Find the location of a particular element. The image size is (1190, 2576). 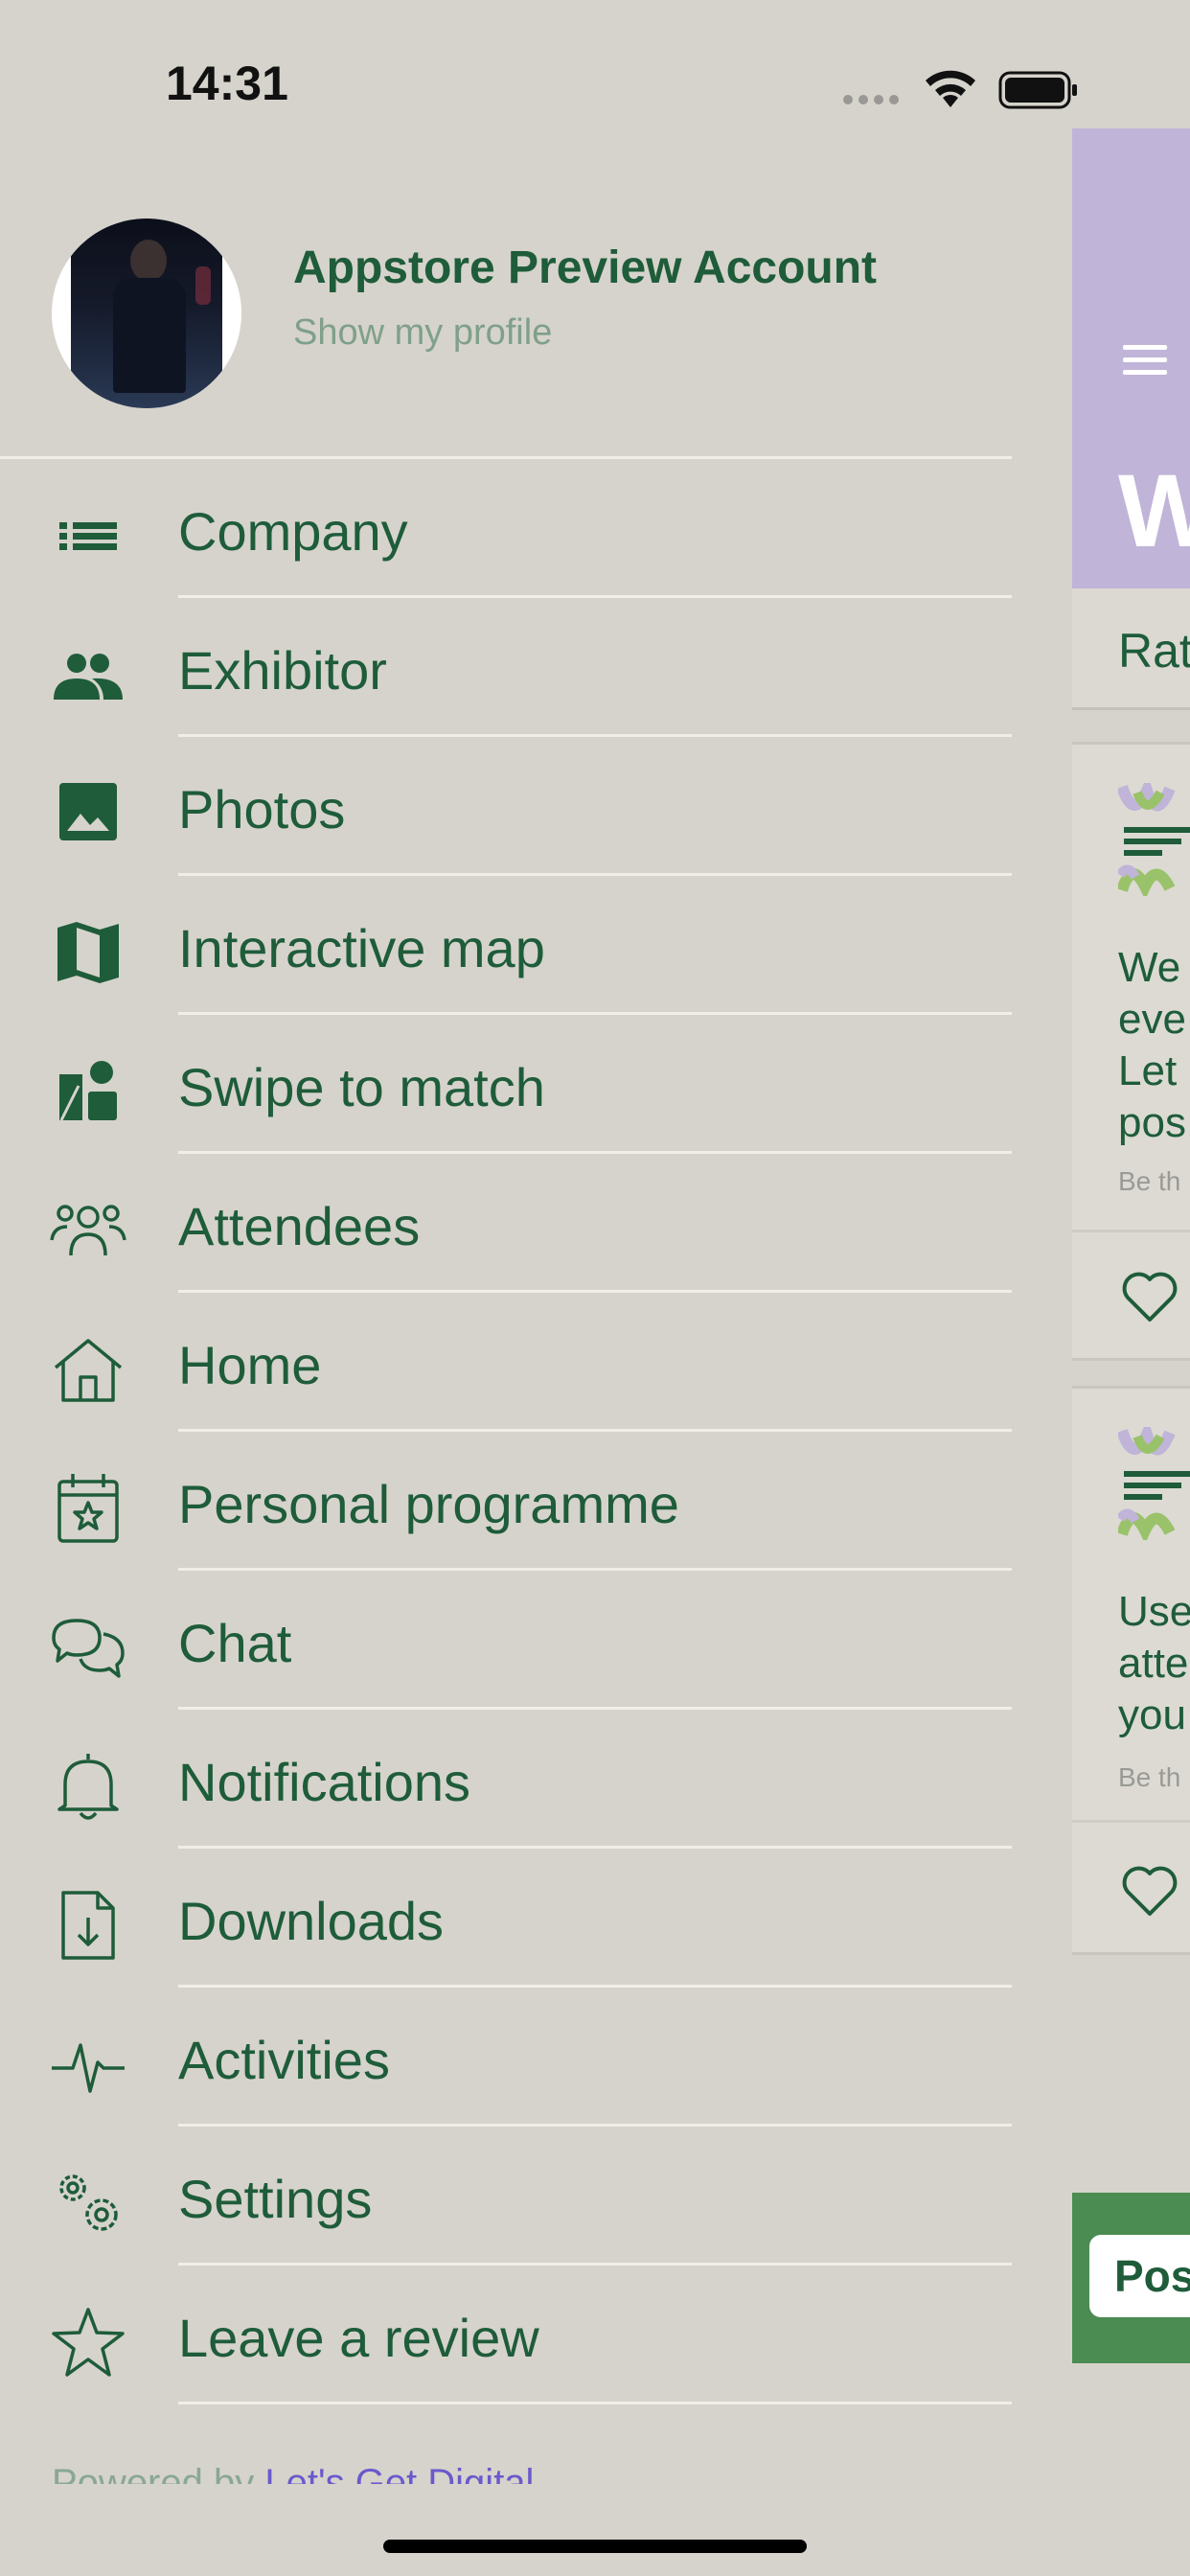

menu-item-label: Interactive map is located at coordinates (362, 948).